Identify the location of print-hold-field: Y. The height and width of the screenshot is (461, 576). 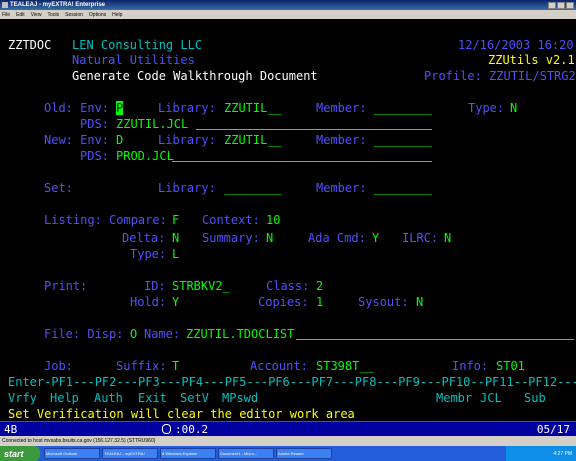
(175, 302).